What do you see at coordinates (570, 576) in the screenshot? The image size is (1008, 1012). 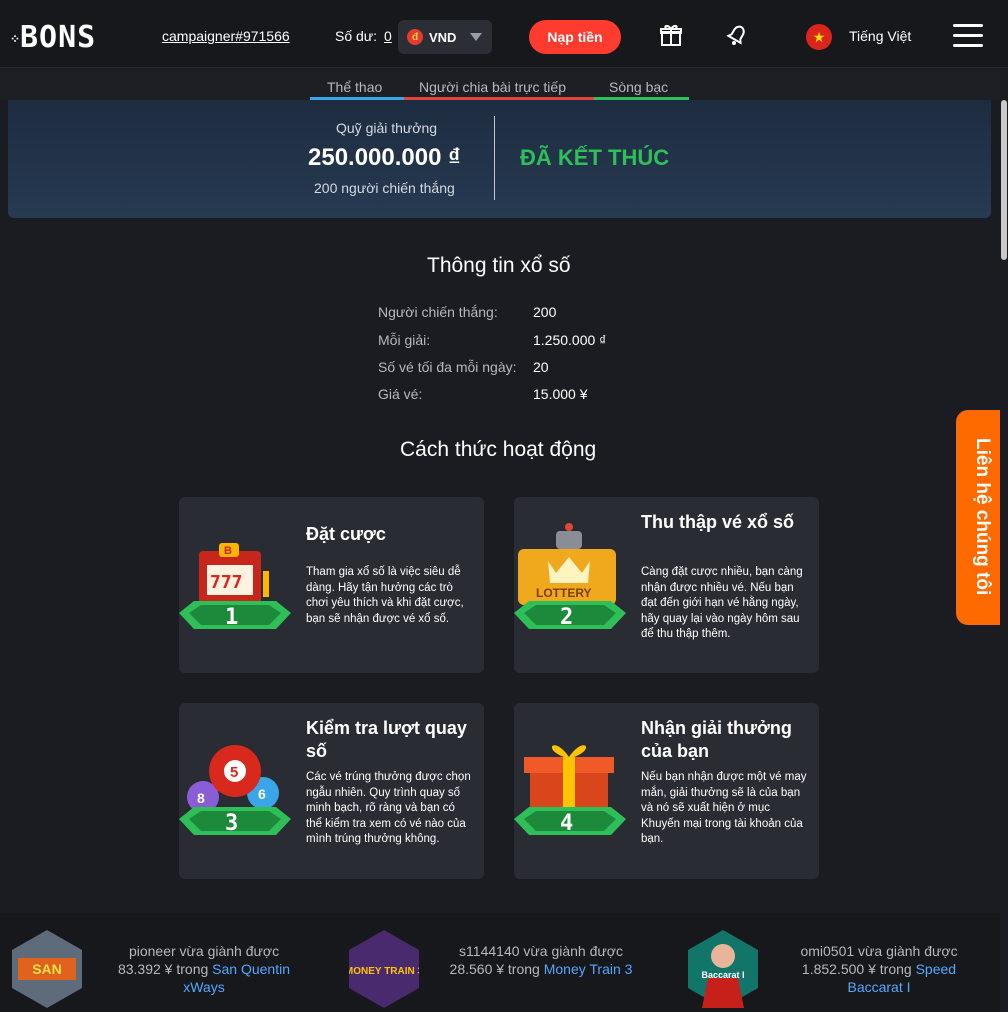 I see `lottery-machine-icon: LOTTERY 2` at bounding box center [570, 576].